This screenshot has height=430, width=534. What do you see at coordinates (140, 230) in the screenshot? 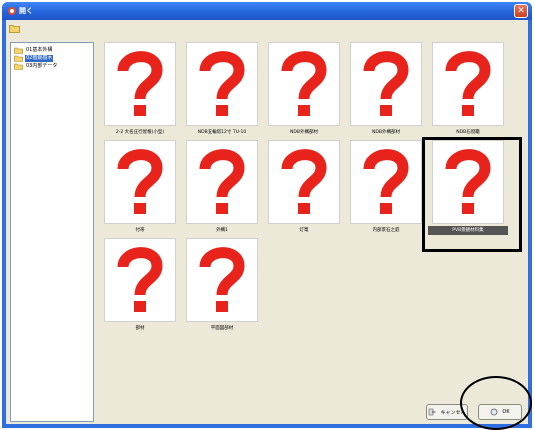
I see `thumbnail-caption: 付帯` at bounding box center [140, 230].